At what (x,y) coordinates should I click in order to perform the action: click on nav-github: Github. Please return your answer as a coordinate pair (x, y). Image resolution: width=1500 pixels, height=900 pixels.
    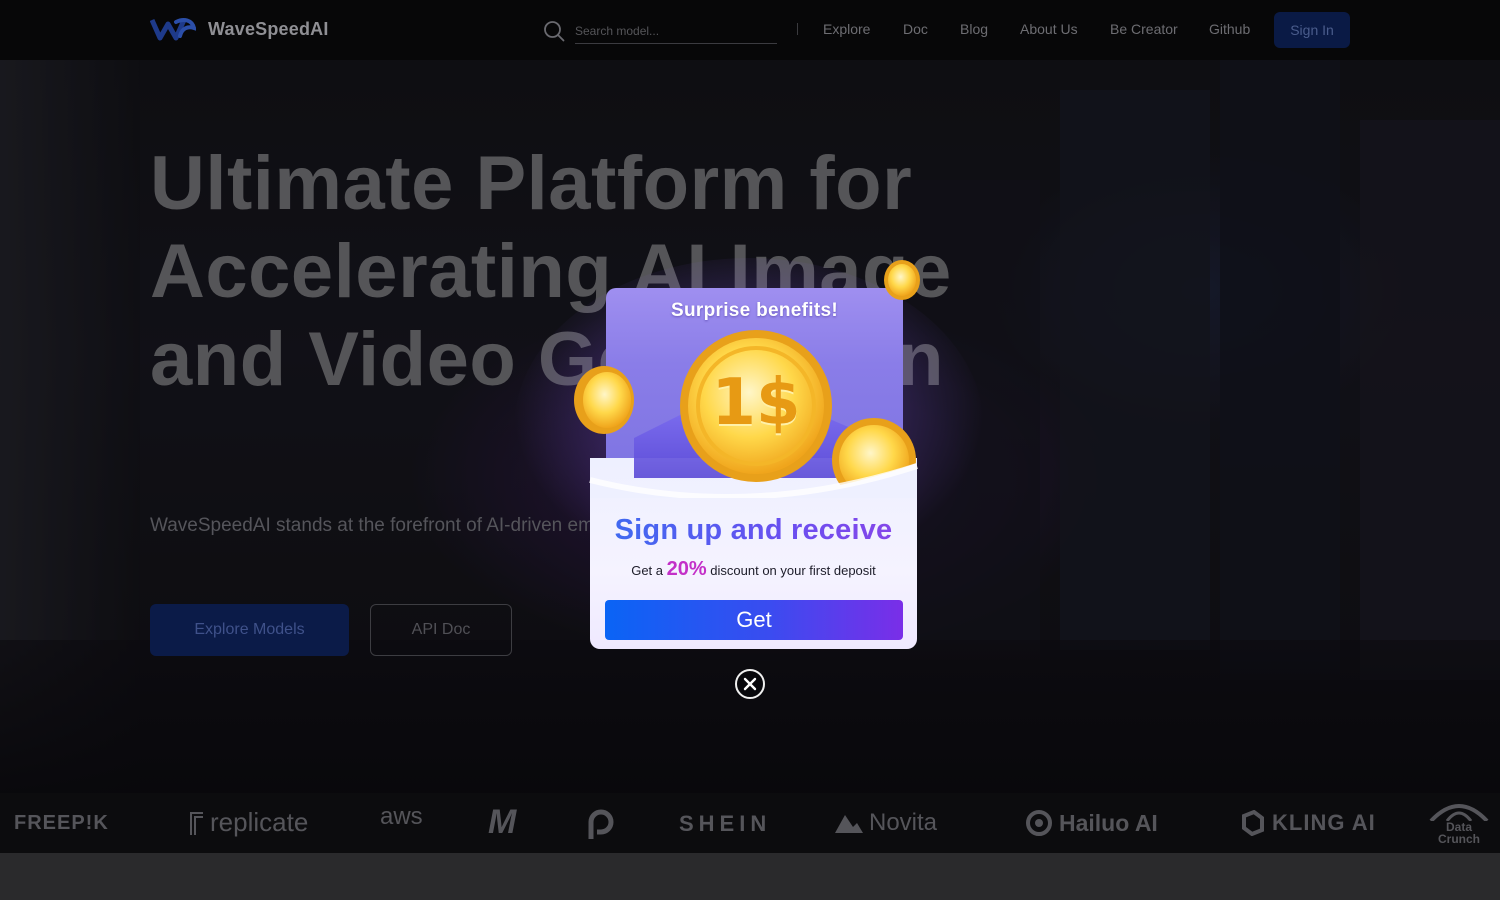
    Looking at the image, I should click on (1229, 29).